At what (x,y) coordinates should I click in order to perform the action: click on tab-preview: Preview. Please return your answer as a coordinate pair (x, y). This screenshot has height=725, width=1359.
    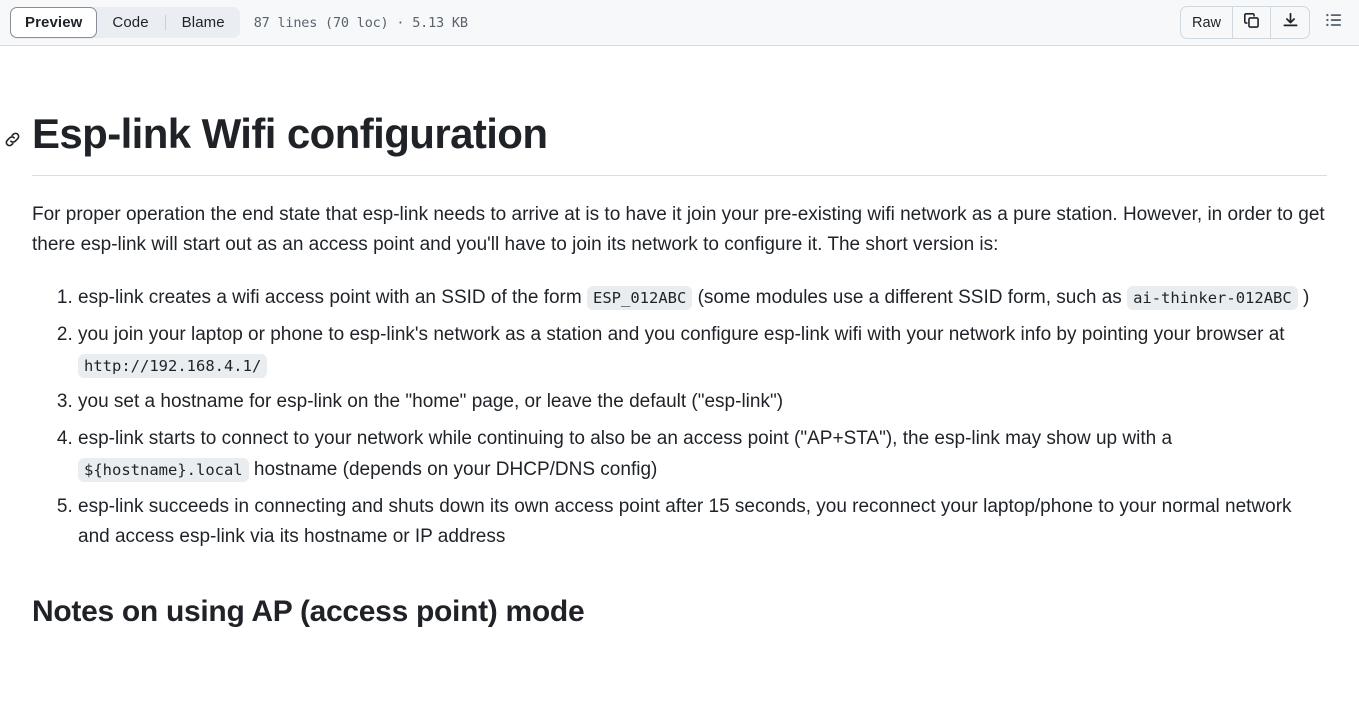
    Looking at the image, I should click on (54, 22).